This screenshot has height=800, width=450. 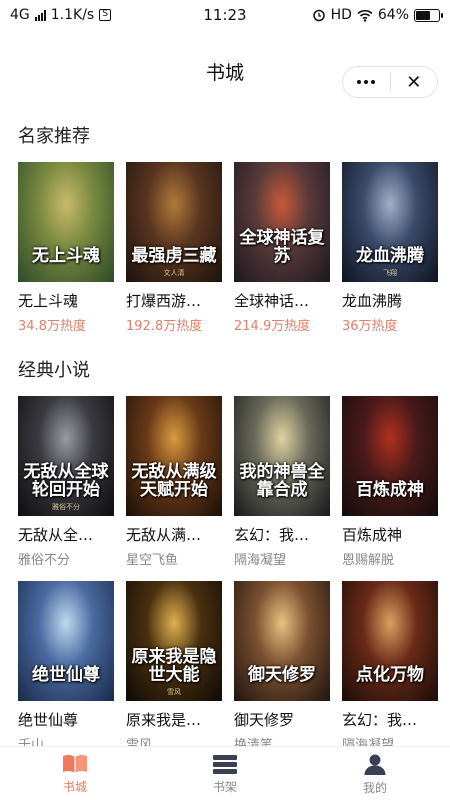 I want to click on book-card: 无敌从全球轮回开始雅俗不分 无敌从全… 雅俗不分, so click(x=66, y=482).